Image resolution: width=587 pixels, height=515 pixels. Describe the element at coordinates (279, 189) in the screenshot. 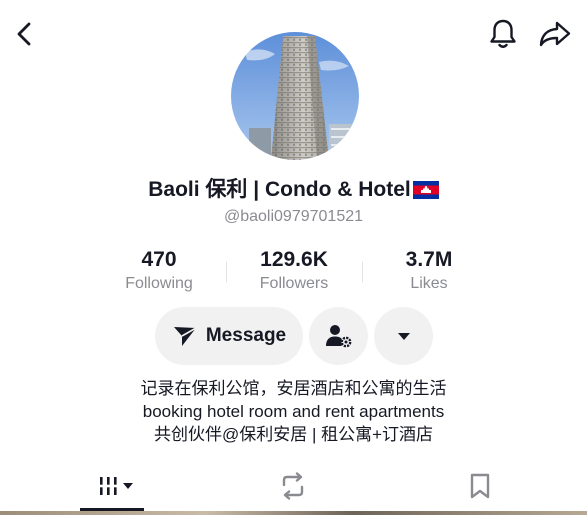

I see `profile-name-text: Baoli 保利 | Condo & Hotel` at that location.